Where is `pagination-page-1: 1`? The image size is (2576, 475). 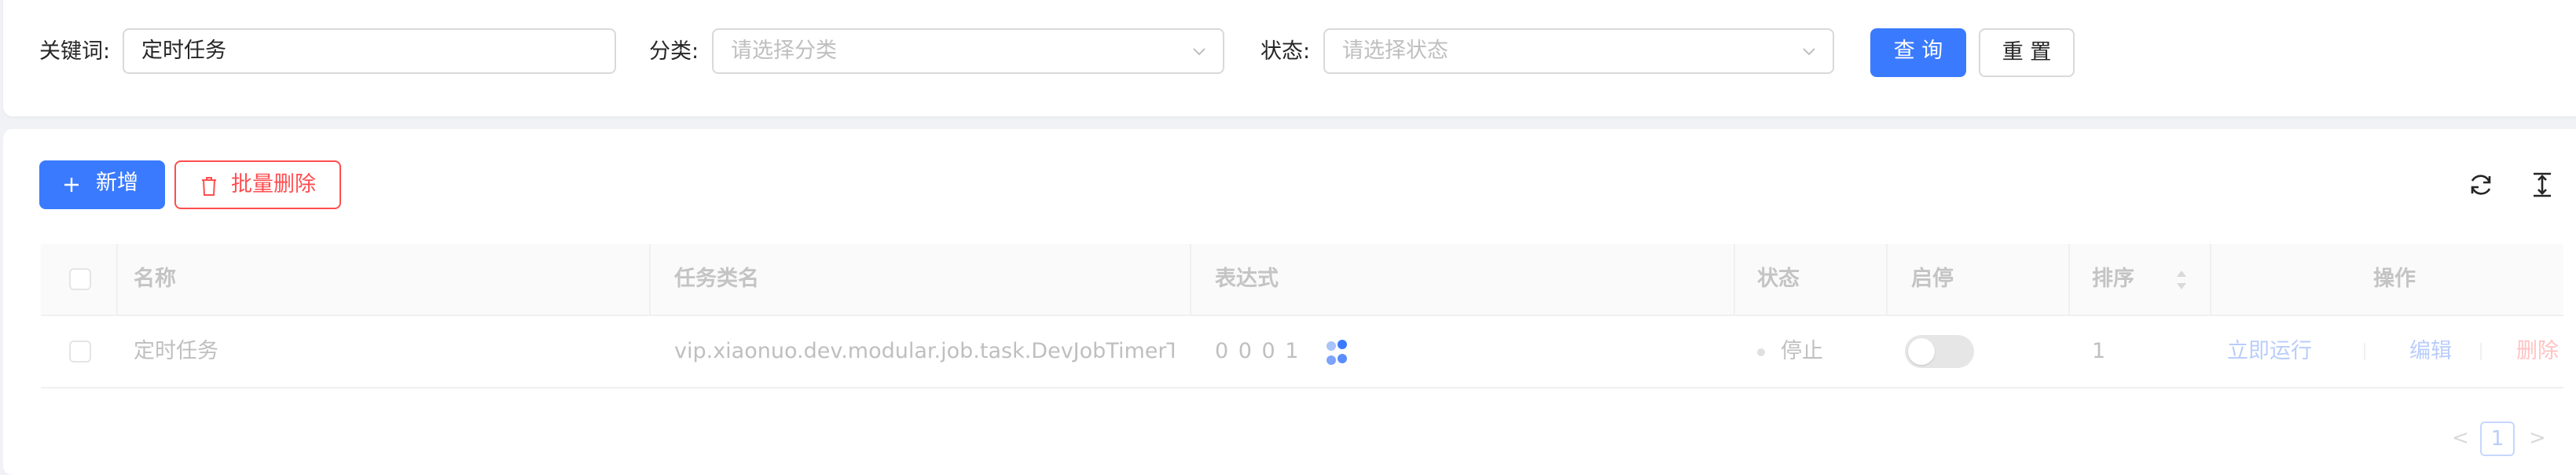 pagination-page-1: 1 is located at coordinates (2497, 439).